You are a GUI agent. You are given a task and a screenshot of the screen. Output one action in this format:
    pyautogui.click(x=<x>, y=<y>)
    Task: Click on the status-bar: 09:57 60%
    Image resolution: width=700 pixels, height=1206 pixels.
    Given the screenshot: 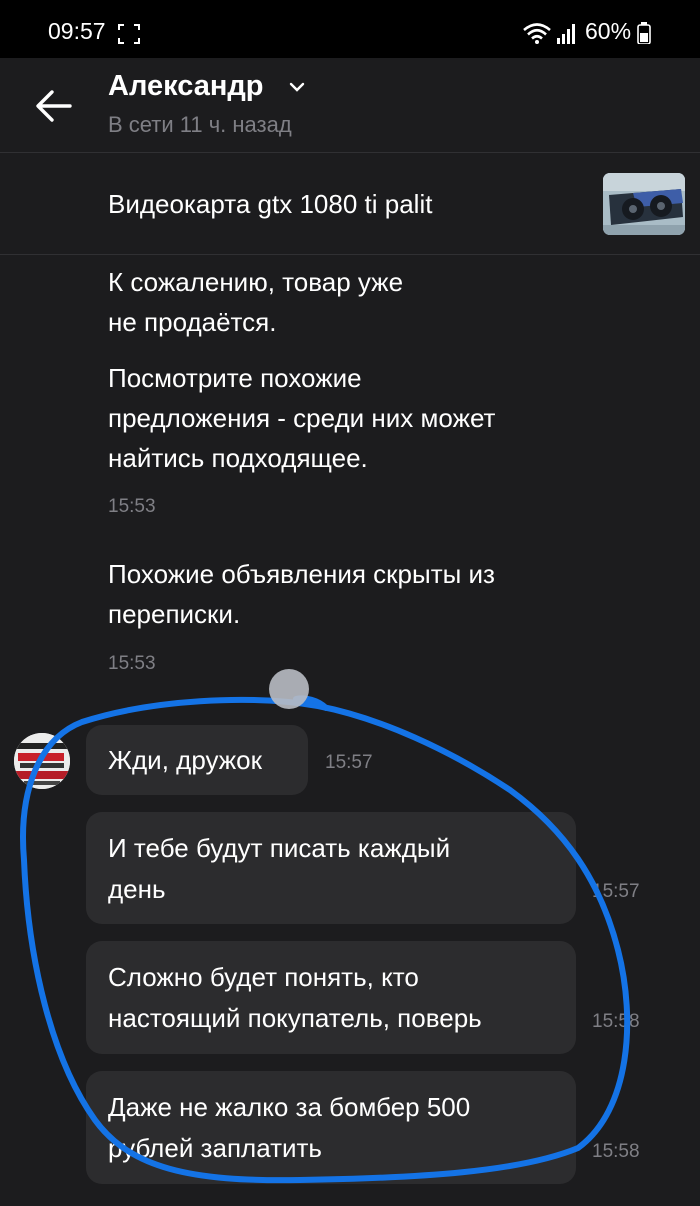 What is the action you would take?
    pyautogui.click(x=350, y=29)
    